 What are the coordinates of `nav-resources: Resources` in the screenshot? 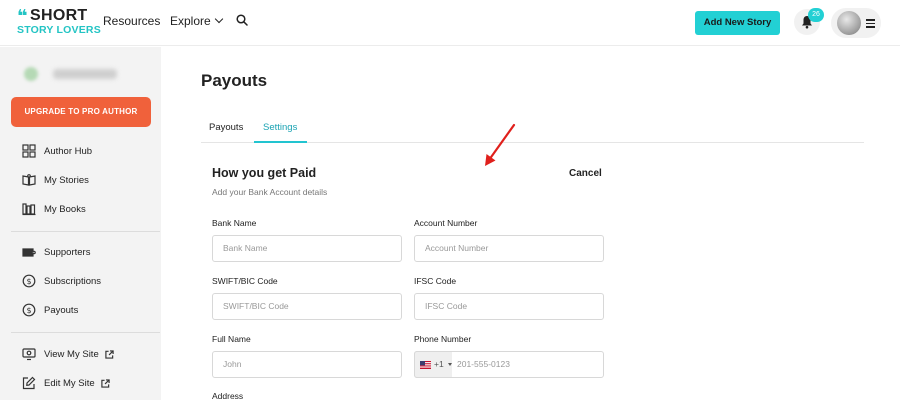 It's located at (131, 21).